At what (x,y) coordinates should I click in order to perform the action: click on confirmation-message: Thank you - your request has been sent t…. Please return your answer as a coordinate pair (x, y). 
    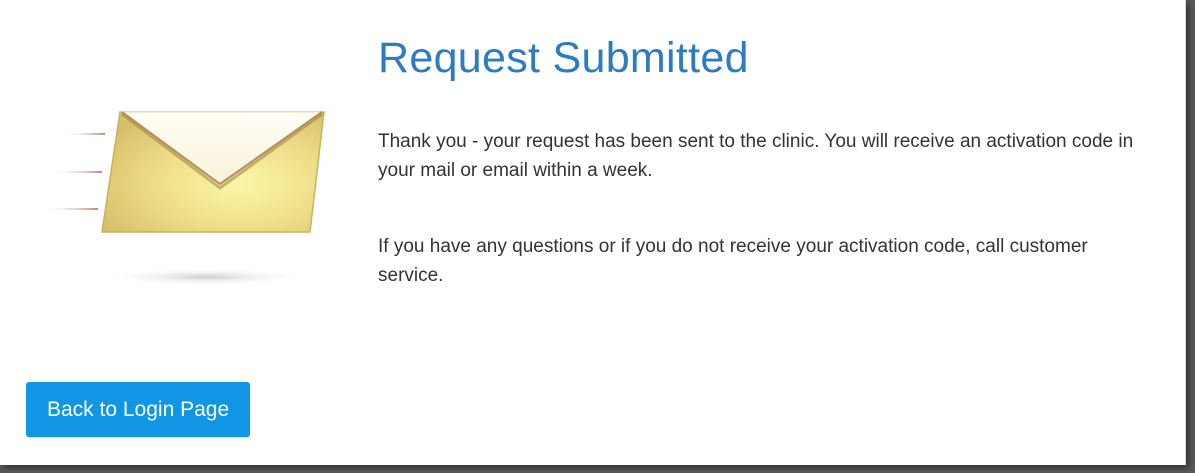
    Looking at the image, I should click on (756, 156).